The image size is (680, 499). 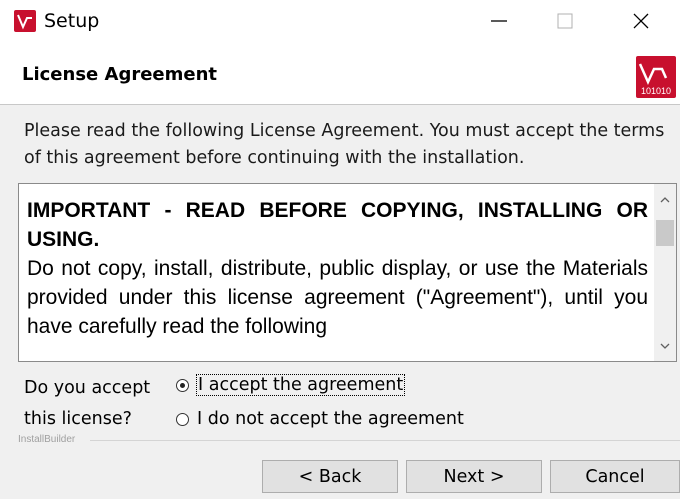 What do you see at coordinates (330, 476) in the screenshot?
I see `back-button: < Back` at bounding box center [330, 476].